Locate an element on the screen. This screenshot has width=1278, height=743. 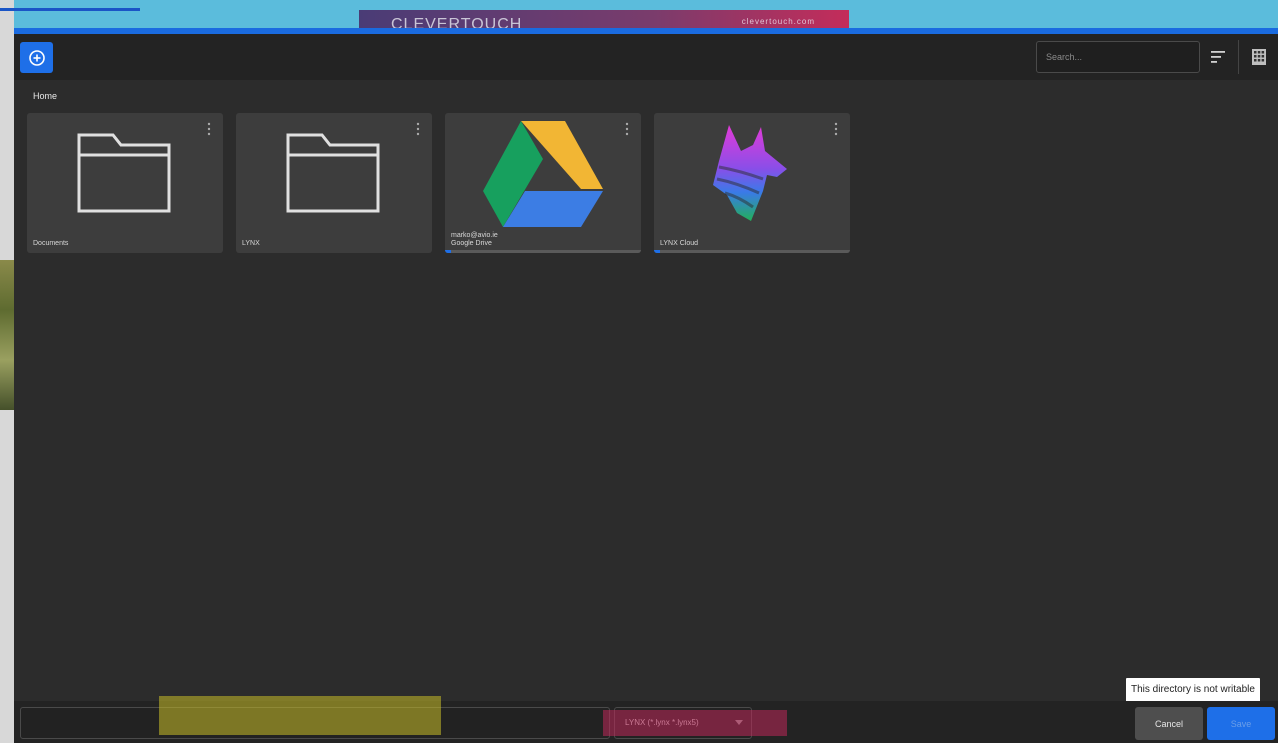
lynx-cloud-icon is located at coordinates (752, 173).